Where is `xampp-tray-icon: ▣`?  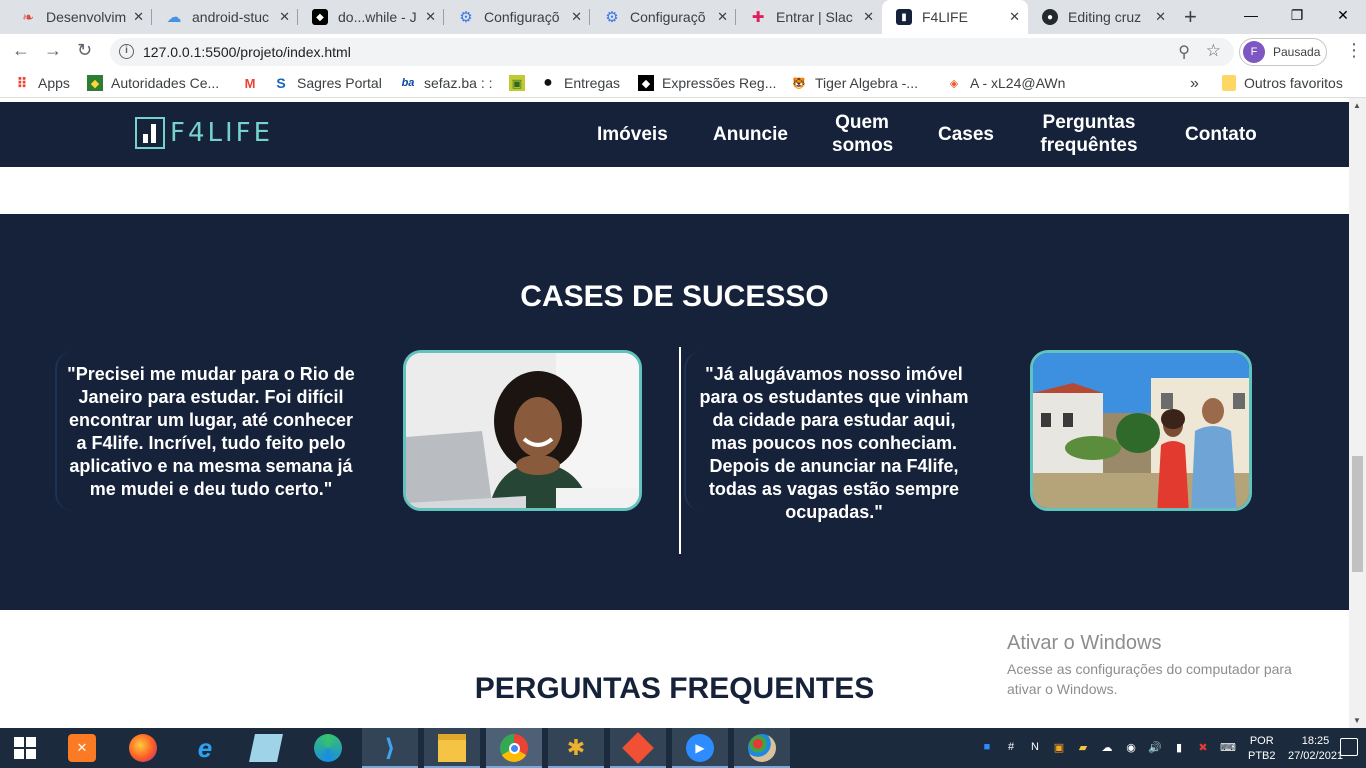
xampp-tray-icon: ▣ is located at coordinates (1059, 748).